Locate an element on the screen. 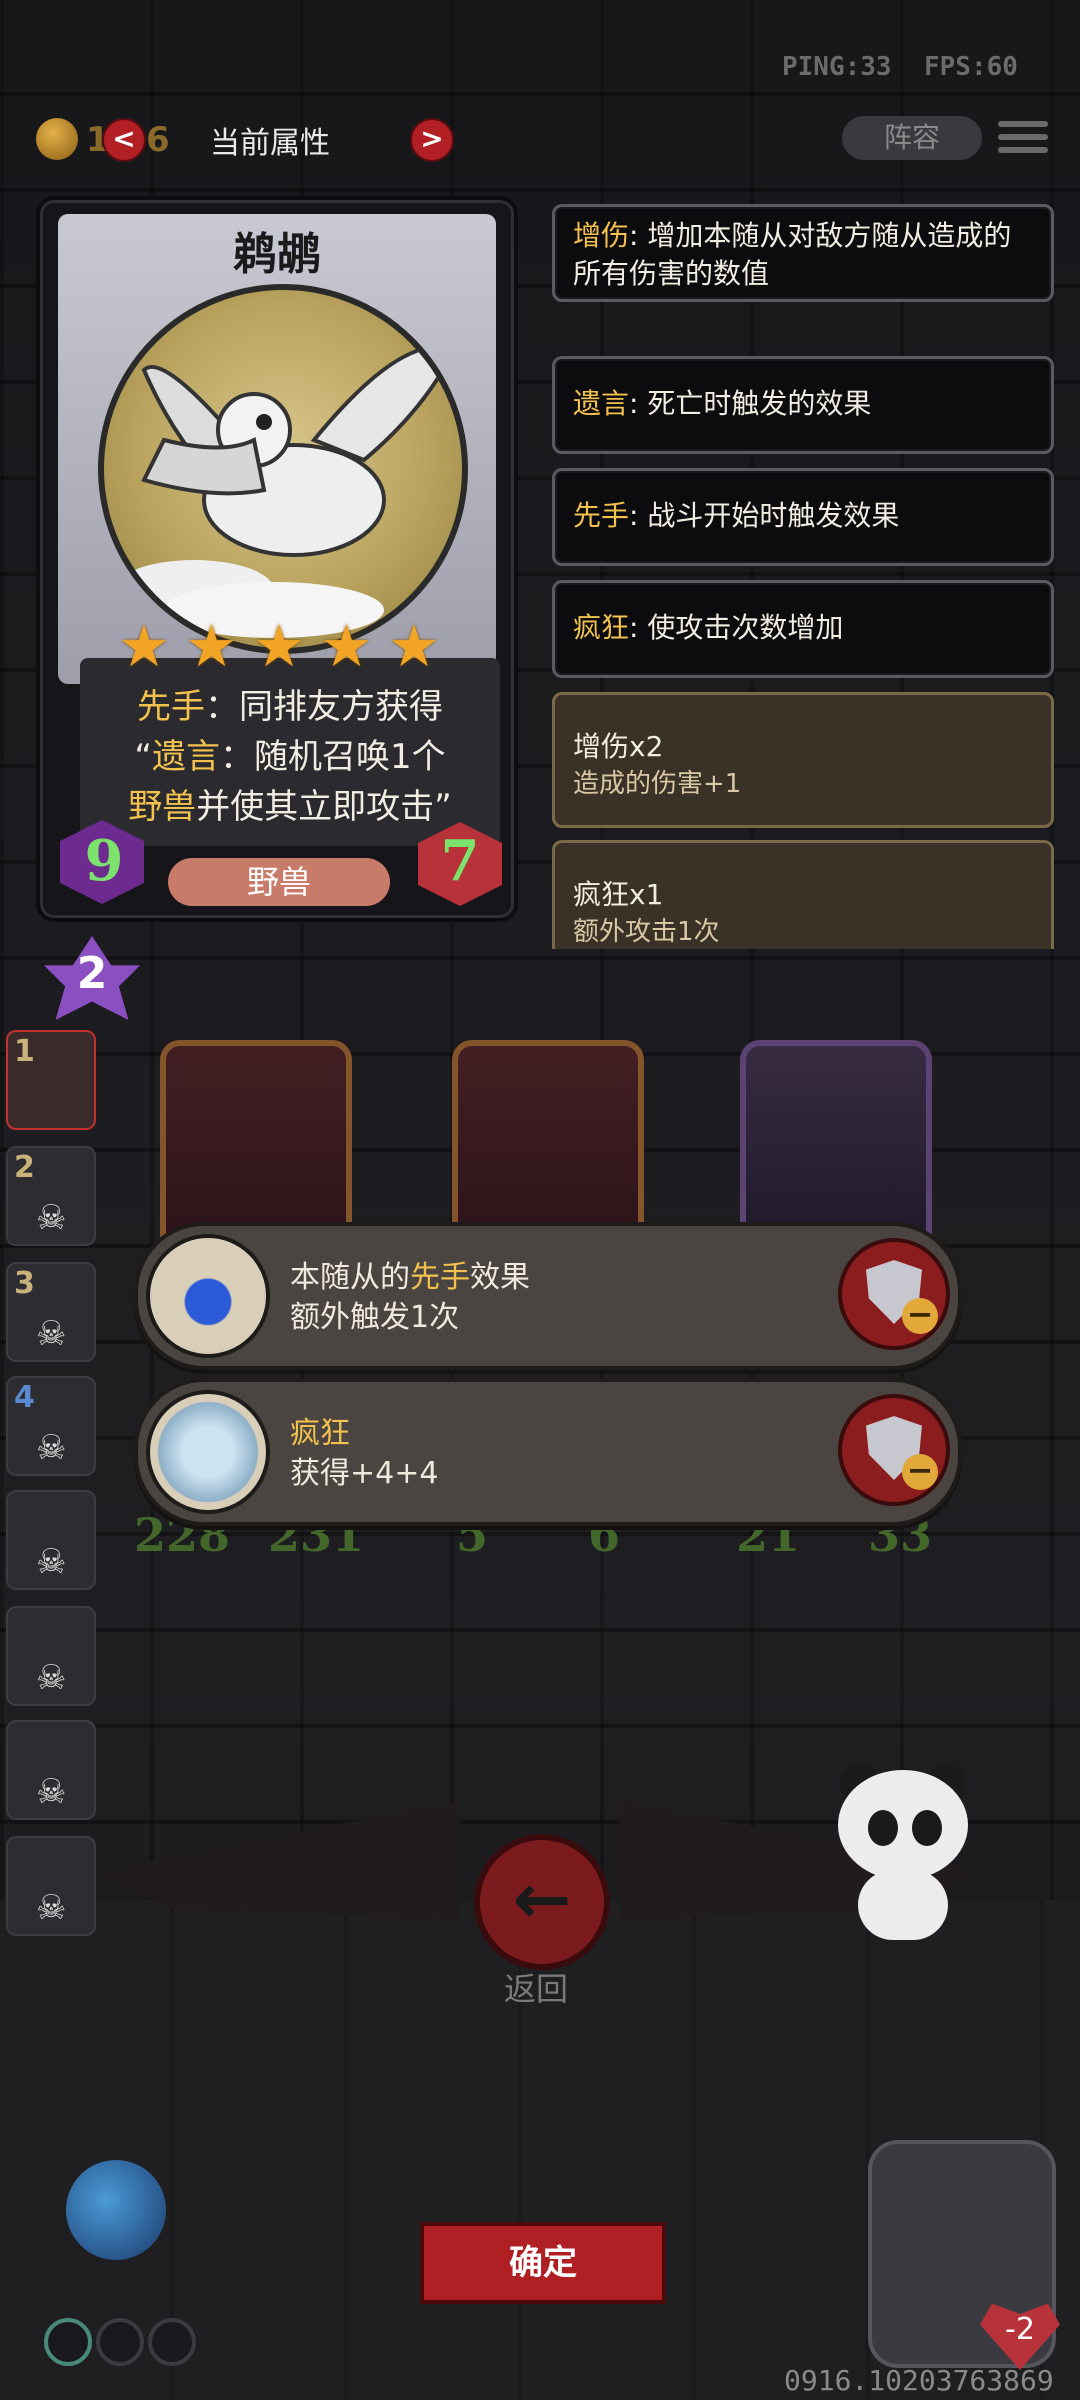 This screenshot has height=2400, width=1080. buff-title: 疯狂x1 is located at coordinates (618, 894).